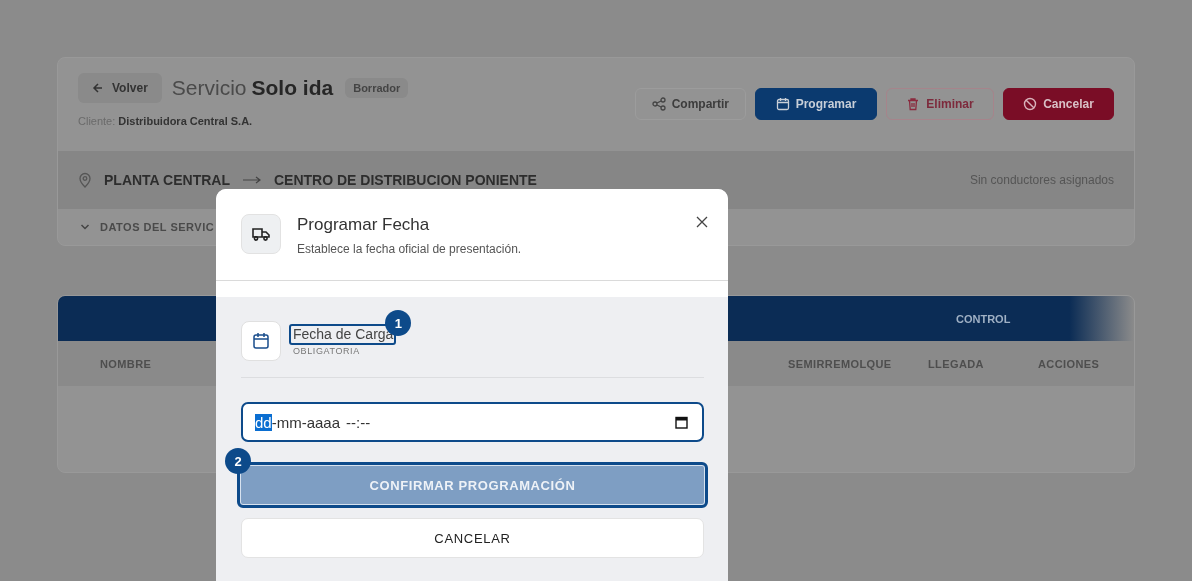 The height and width of the screenshot is (581, 1192). Describe the element at coordinates (209, 88) in the screenshot. I see `page-title-prefix: Servicio` at that location.